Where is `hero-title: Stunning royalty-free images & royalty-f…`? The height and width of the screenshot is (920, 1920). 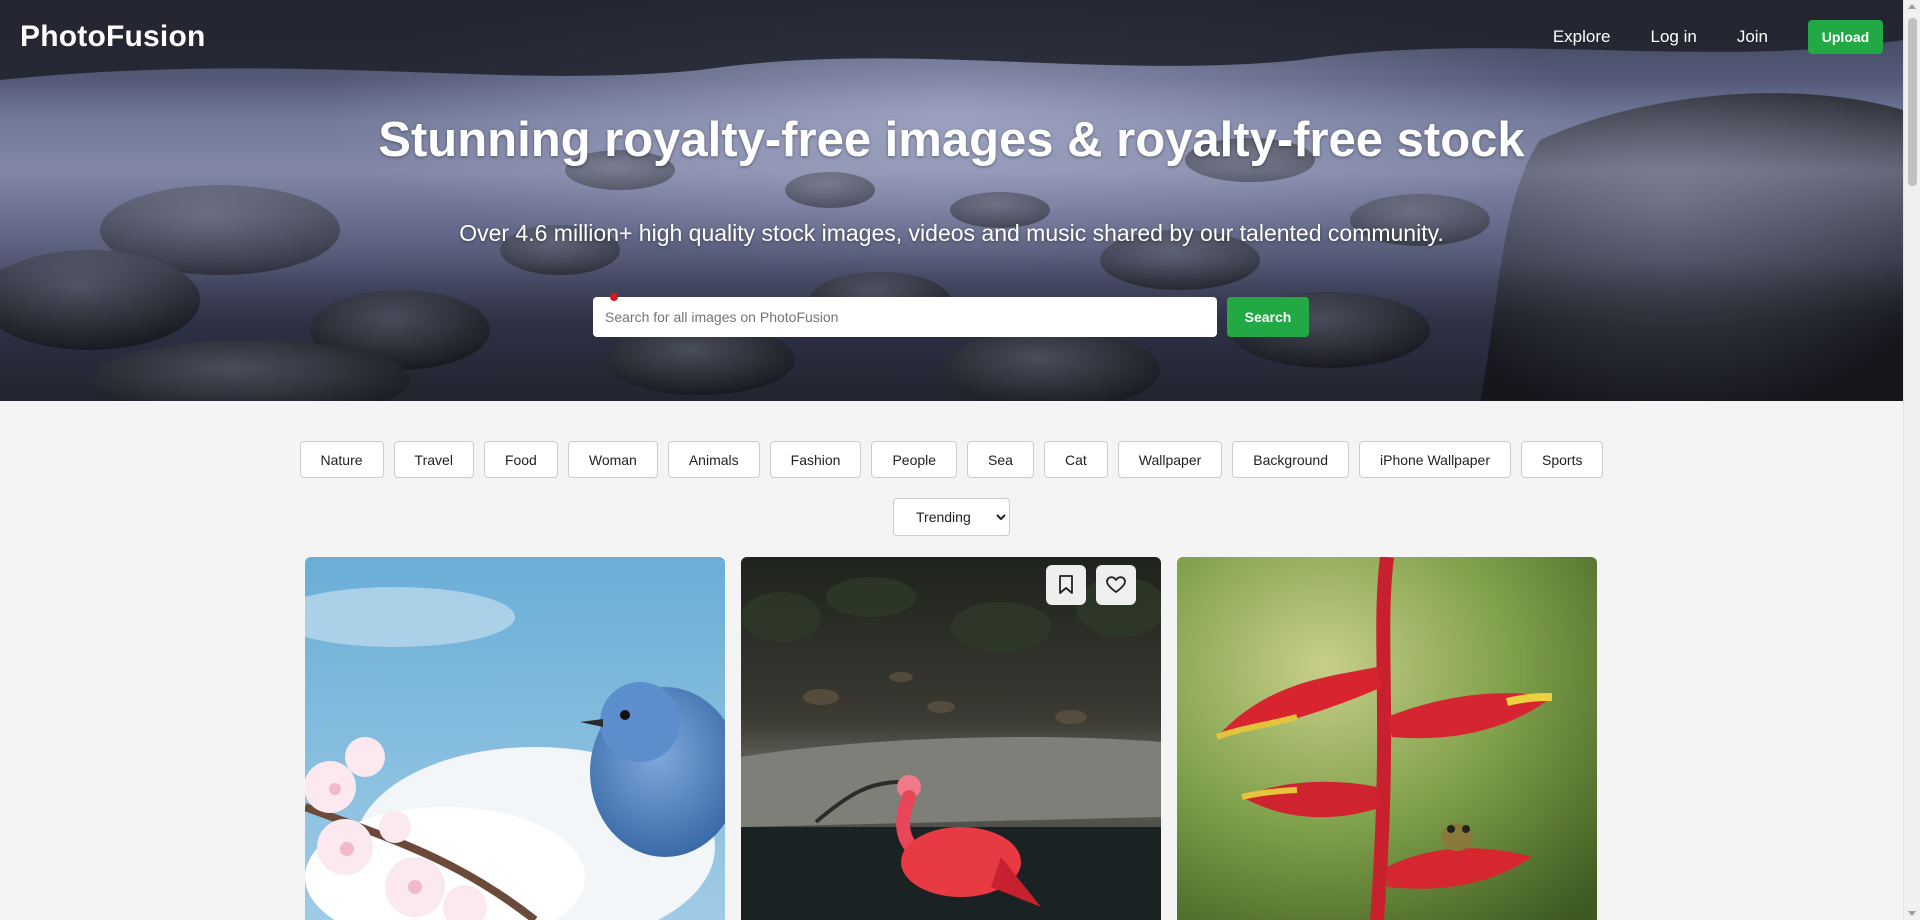
hero-title: Stunning royalty-free images & royalty-f… is located at coordinates (951, 140).